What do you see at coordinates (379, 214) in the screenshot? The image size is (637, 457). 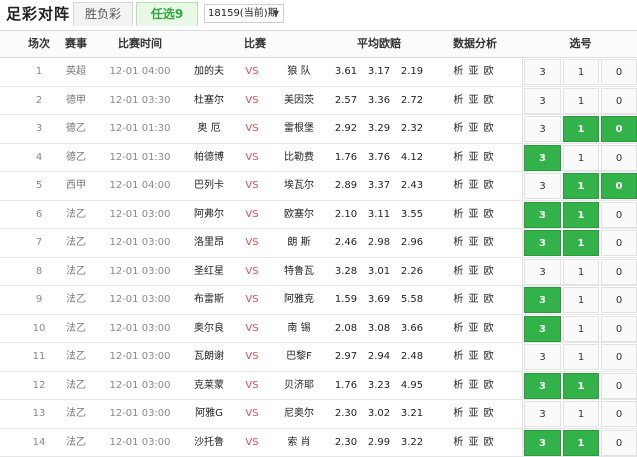 I see `odds-draw: 3.11` at bounding box center [379, 214].